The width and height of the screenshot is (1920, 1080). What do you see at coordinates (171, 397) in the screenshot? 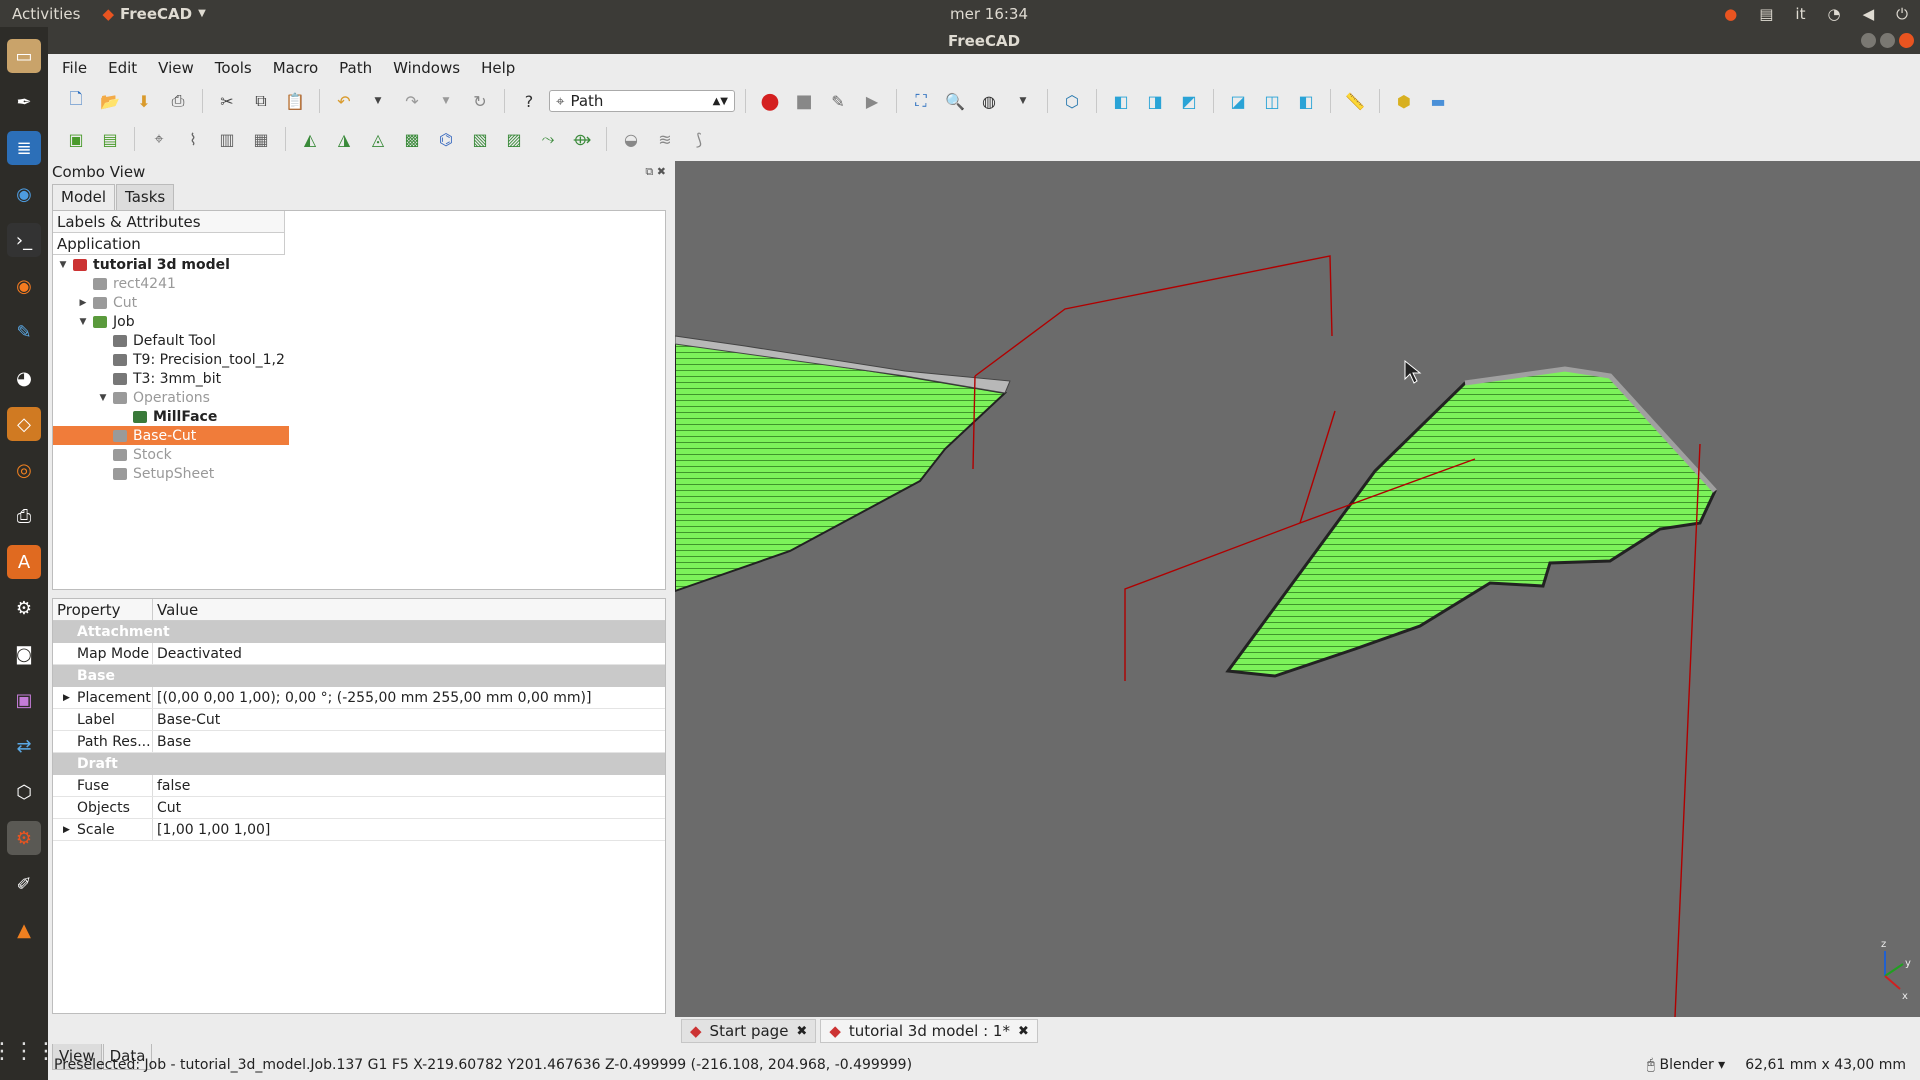
I see `tree-item: ▼ Operations` at bounding box center [171, 397].